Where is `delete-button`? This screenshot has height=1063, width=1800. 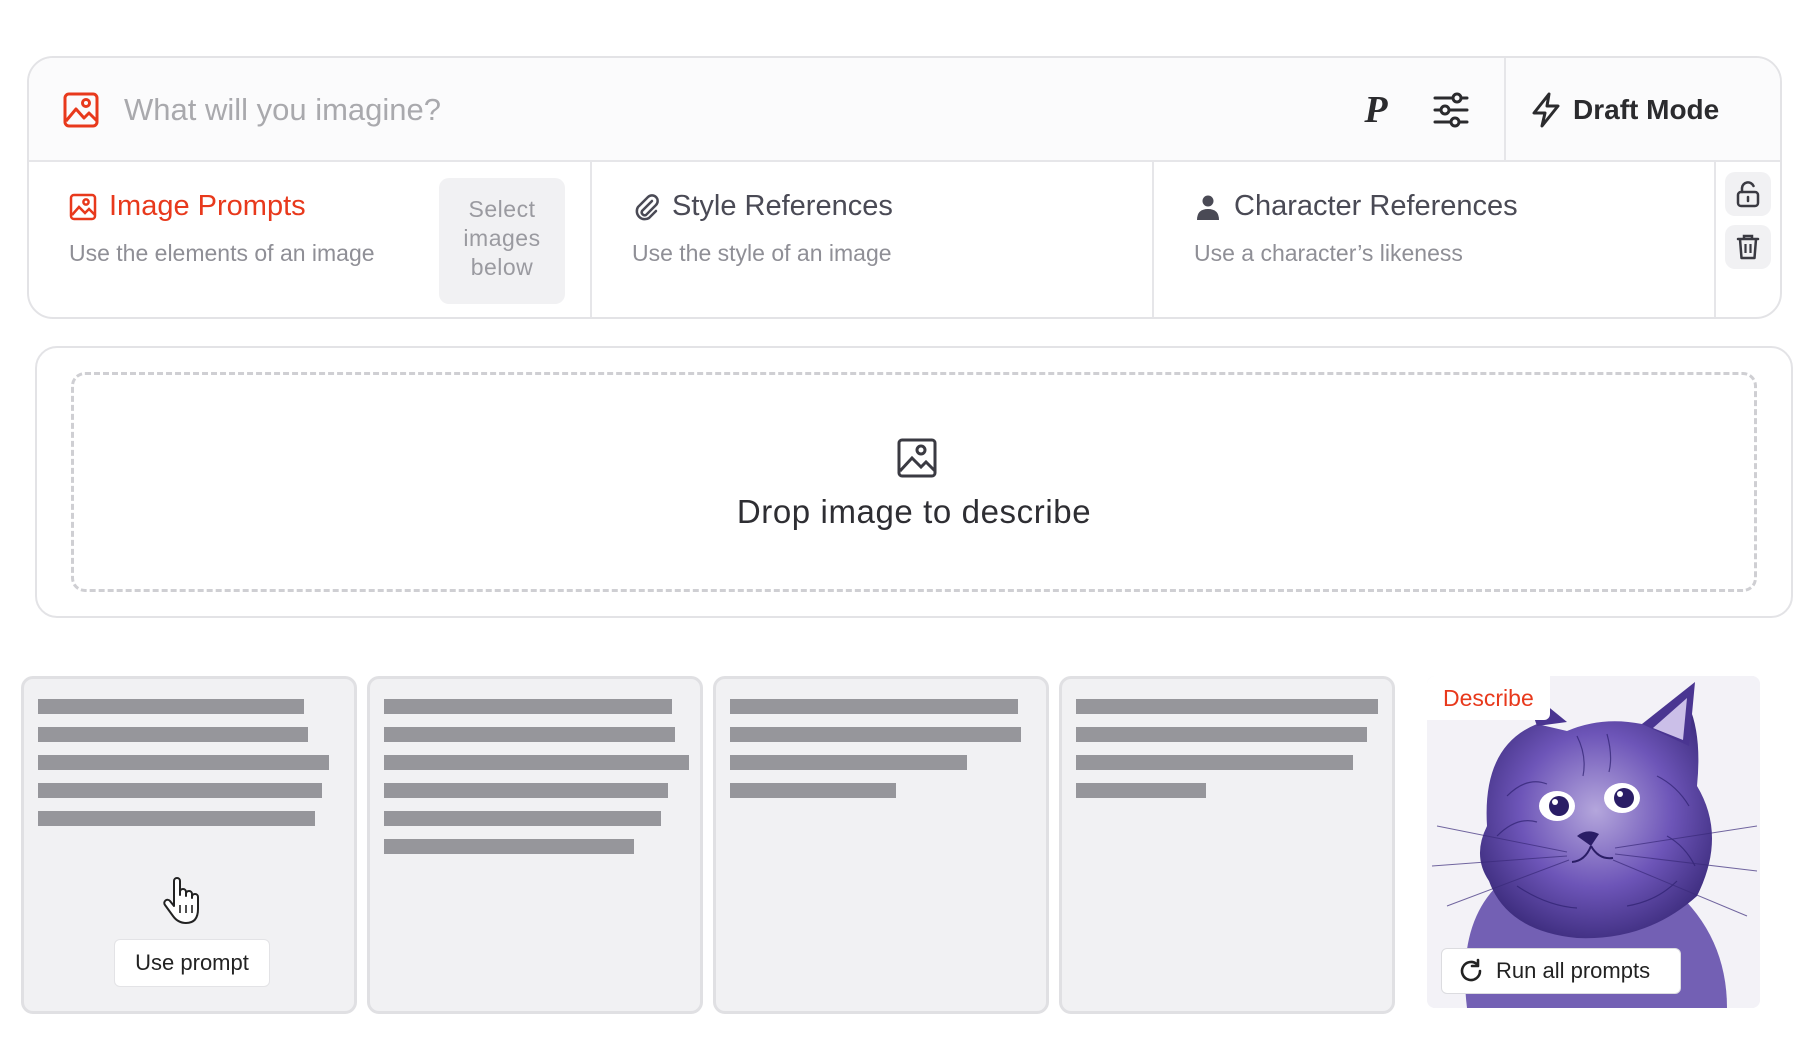 delete-button is located at coordinates (1748, 247).